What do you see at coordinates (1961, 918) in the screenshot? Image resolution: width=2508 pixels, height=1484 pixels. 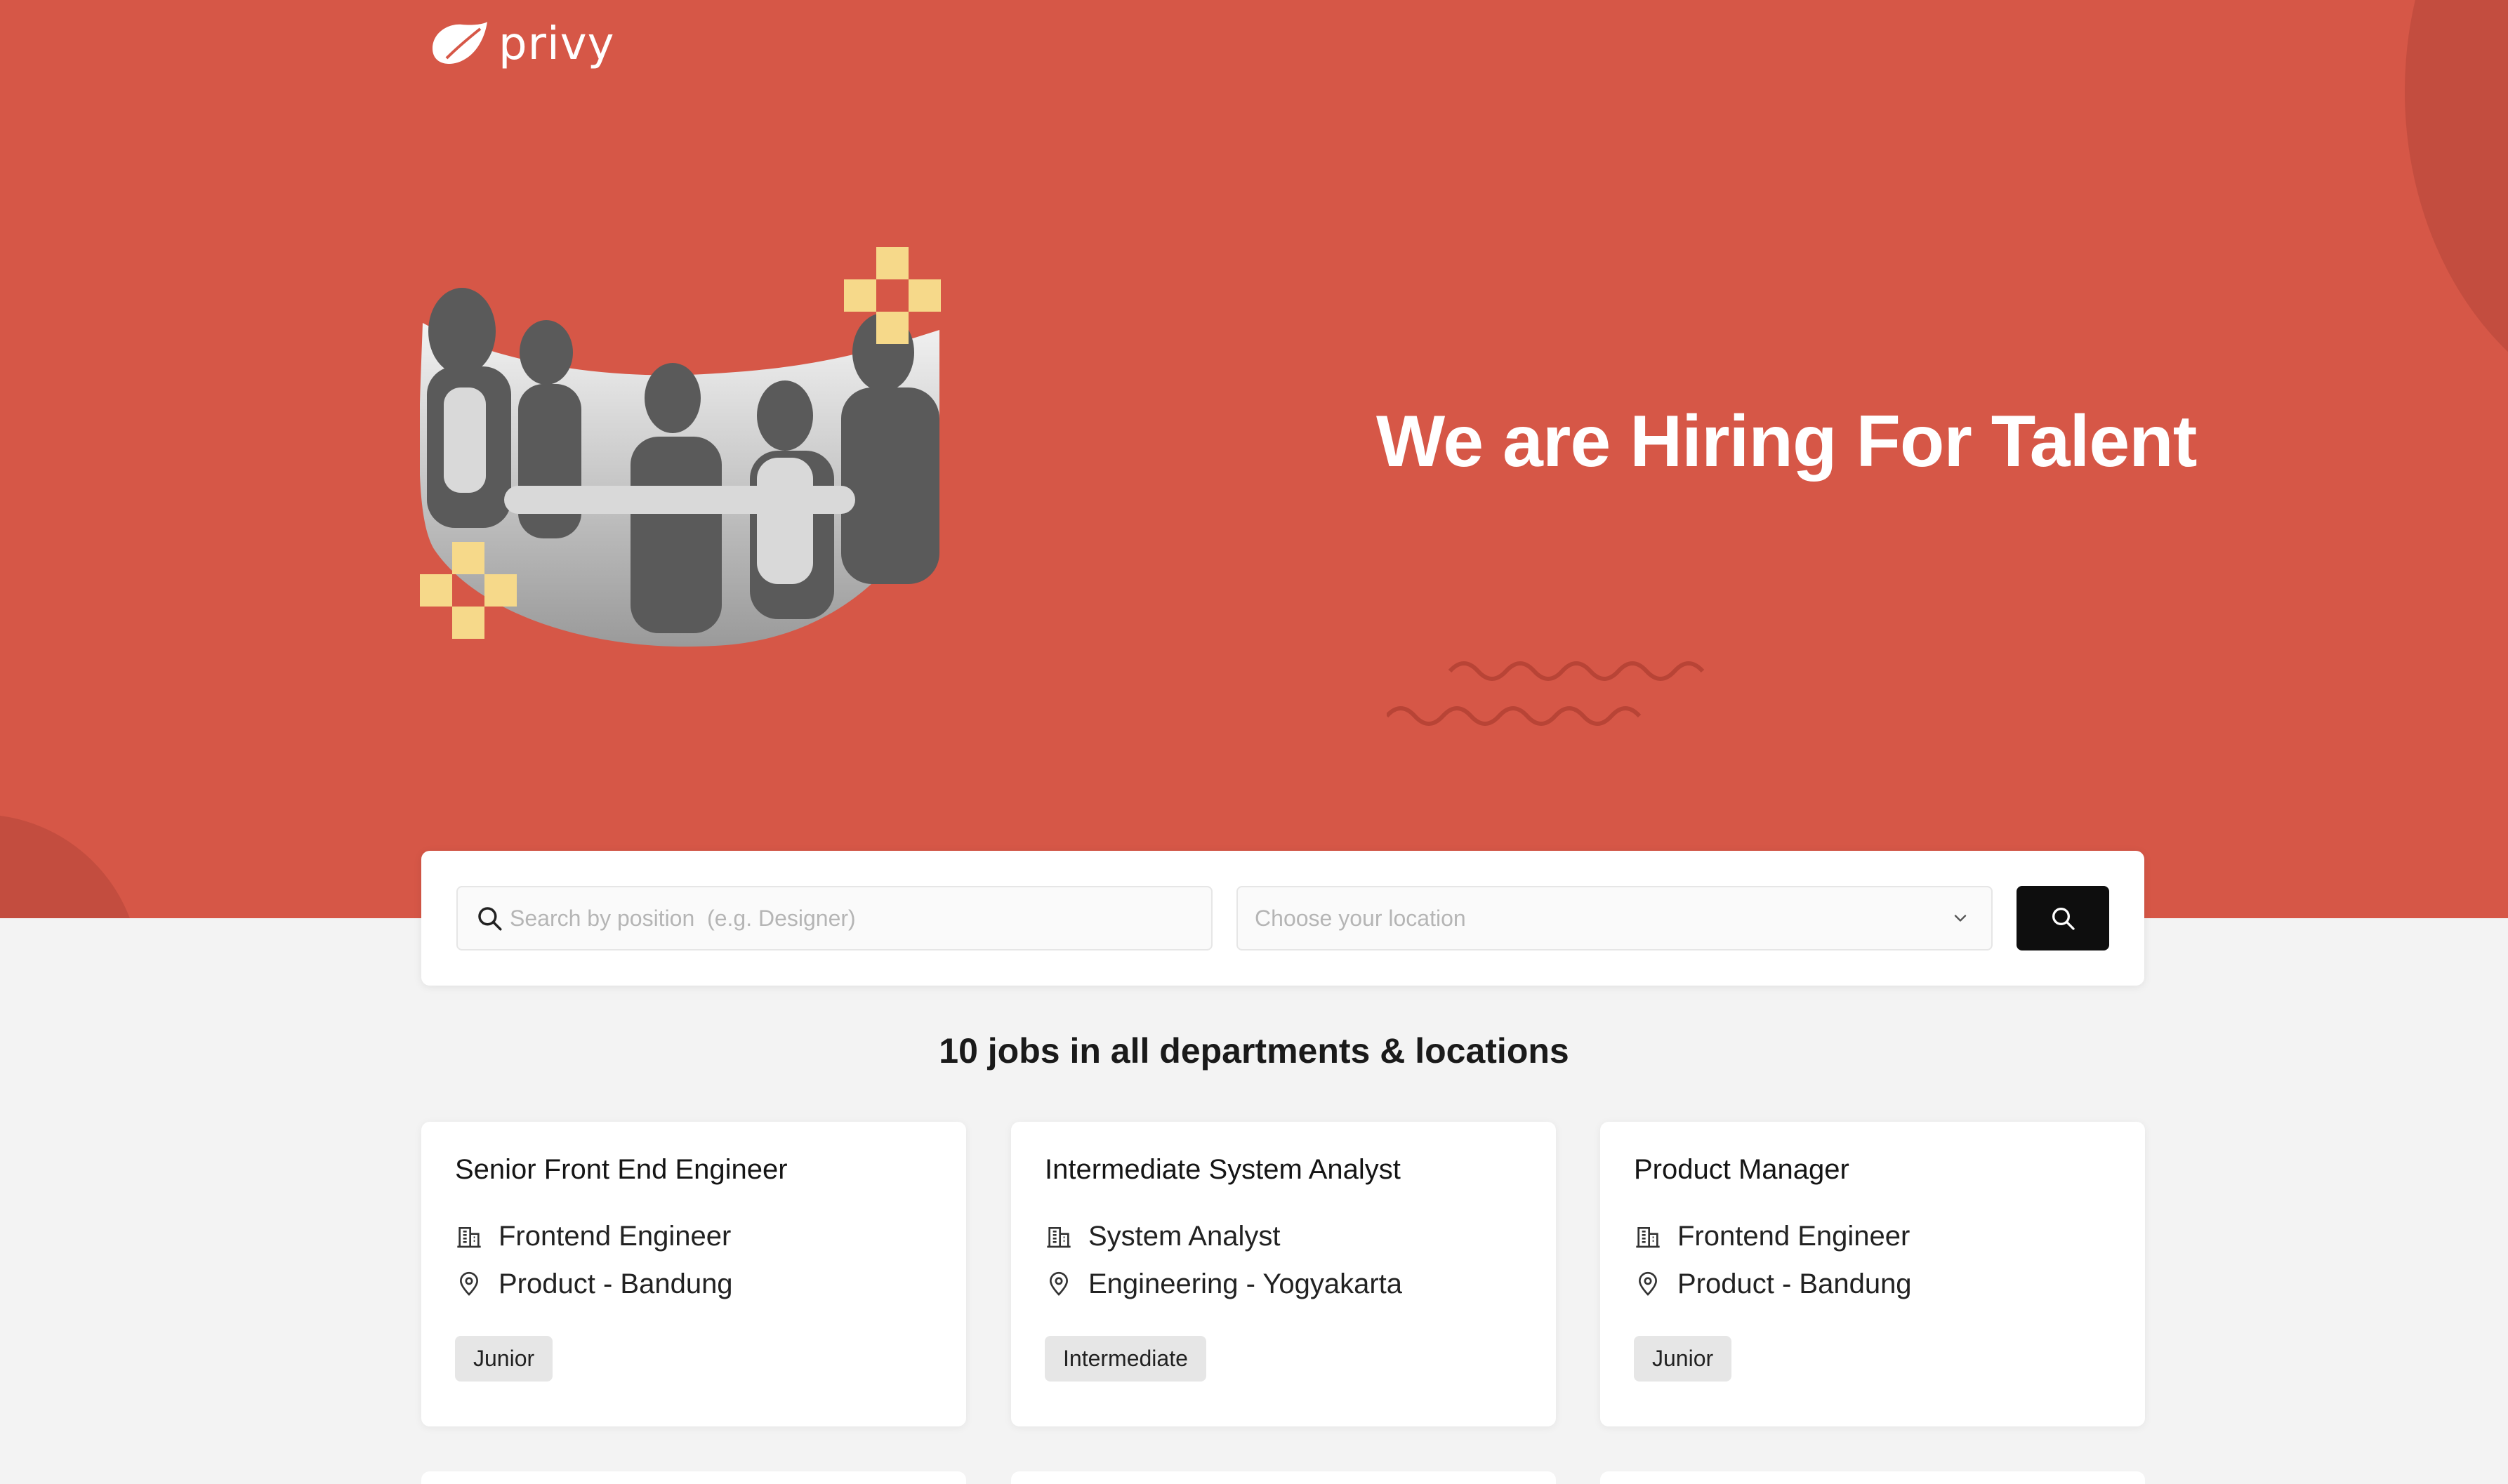 I see `chevron-down-icon` at bounding box center [1961, 918].